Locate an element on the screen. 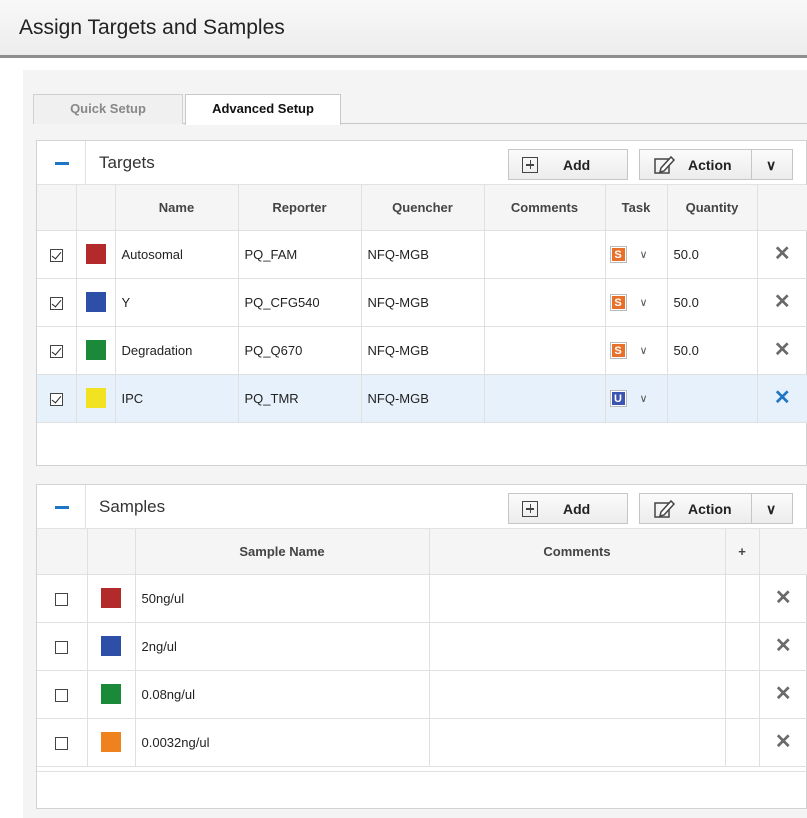 This screenshot has height=818, width=807. add-sample-button: Add is located at coordinates (568, 508).